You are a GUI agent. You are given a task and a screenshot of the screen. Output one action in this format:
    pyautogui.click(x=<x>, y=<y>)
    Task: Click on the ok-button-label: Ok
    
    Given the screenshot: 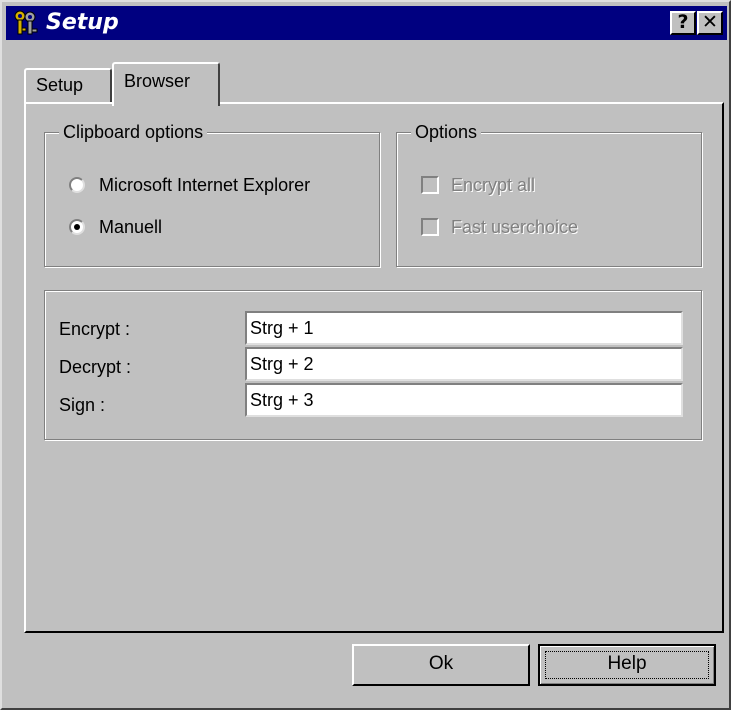 What is the action you would take?
    pyautogui.click(x=441, y=663)
    